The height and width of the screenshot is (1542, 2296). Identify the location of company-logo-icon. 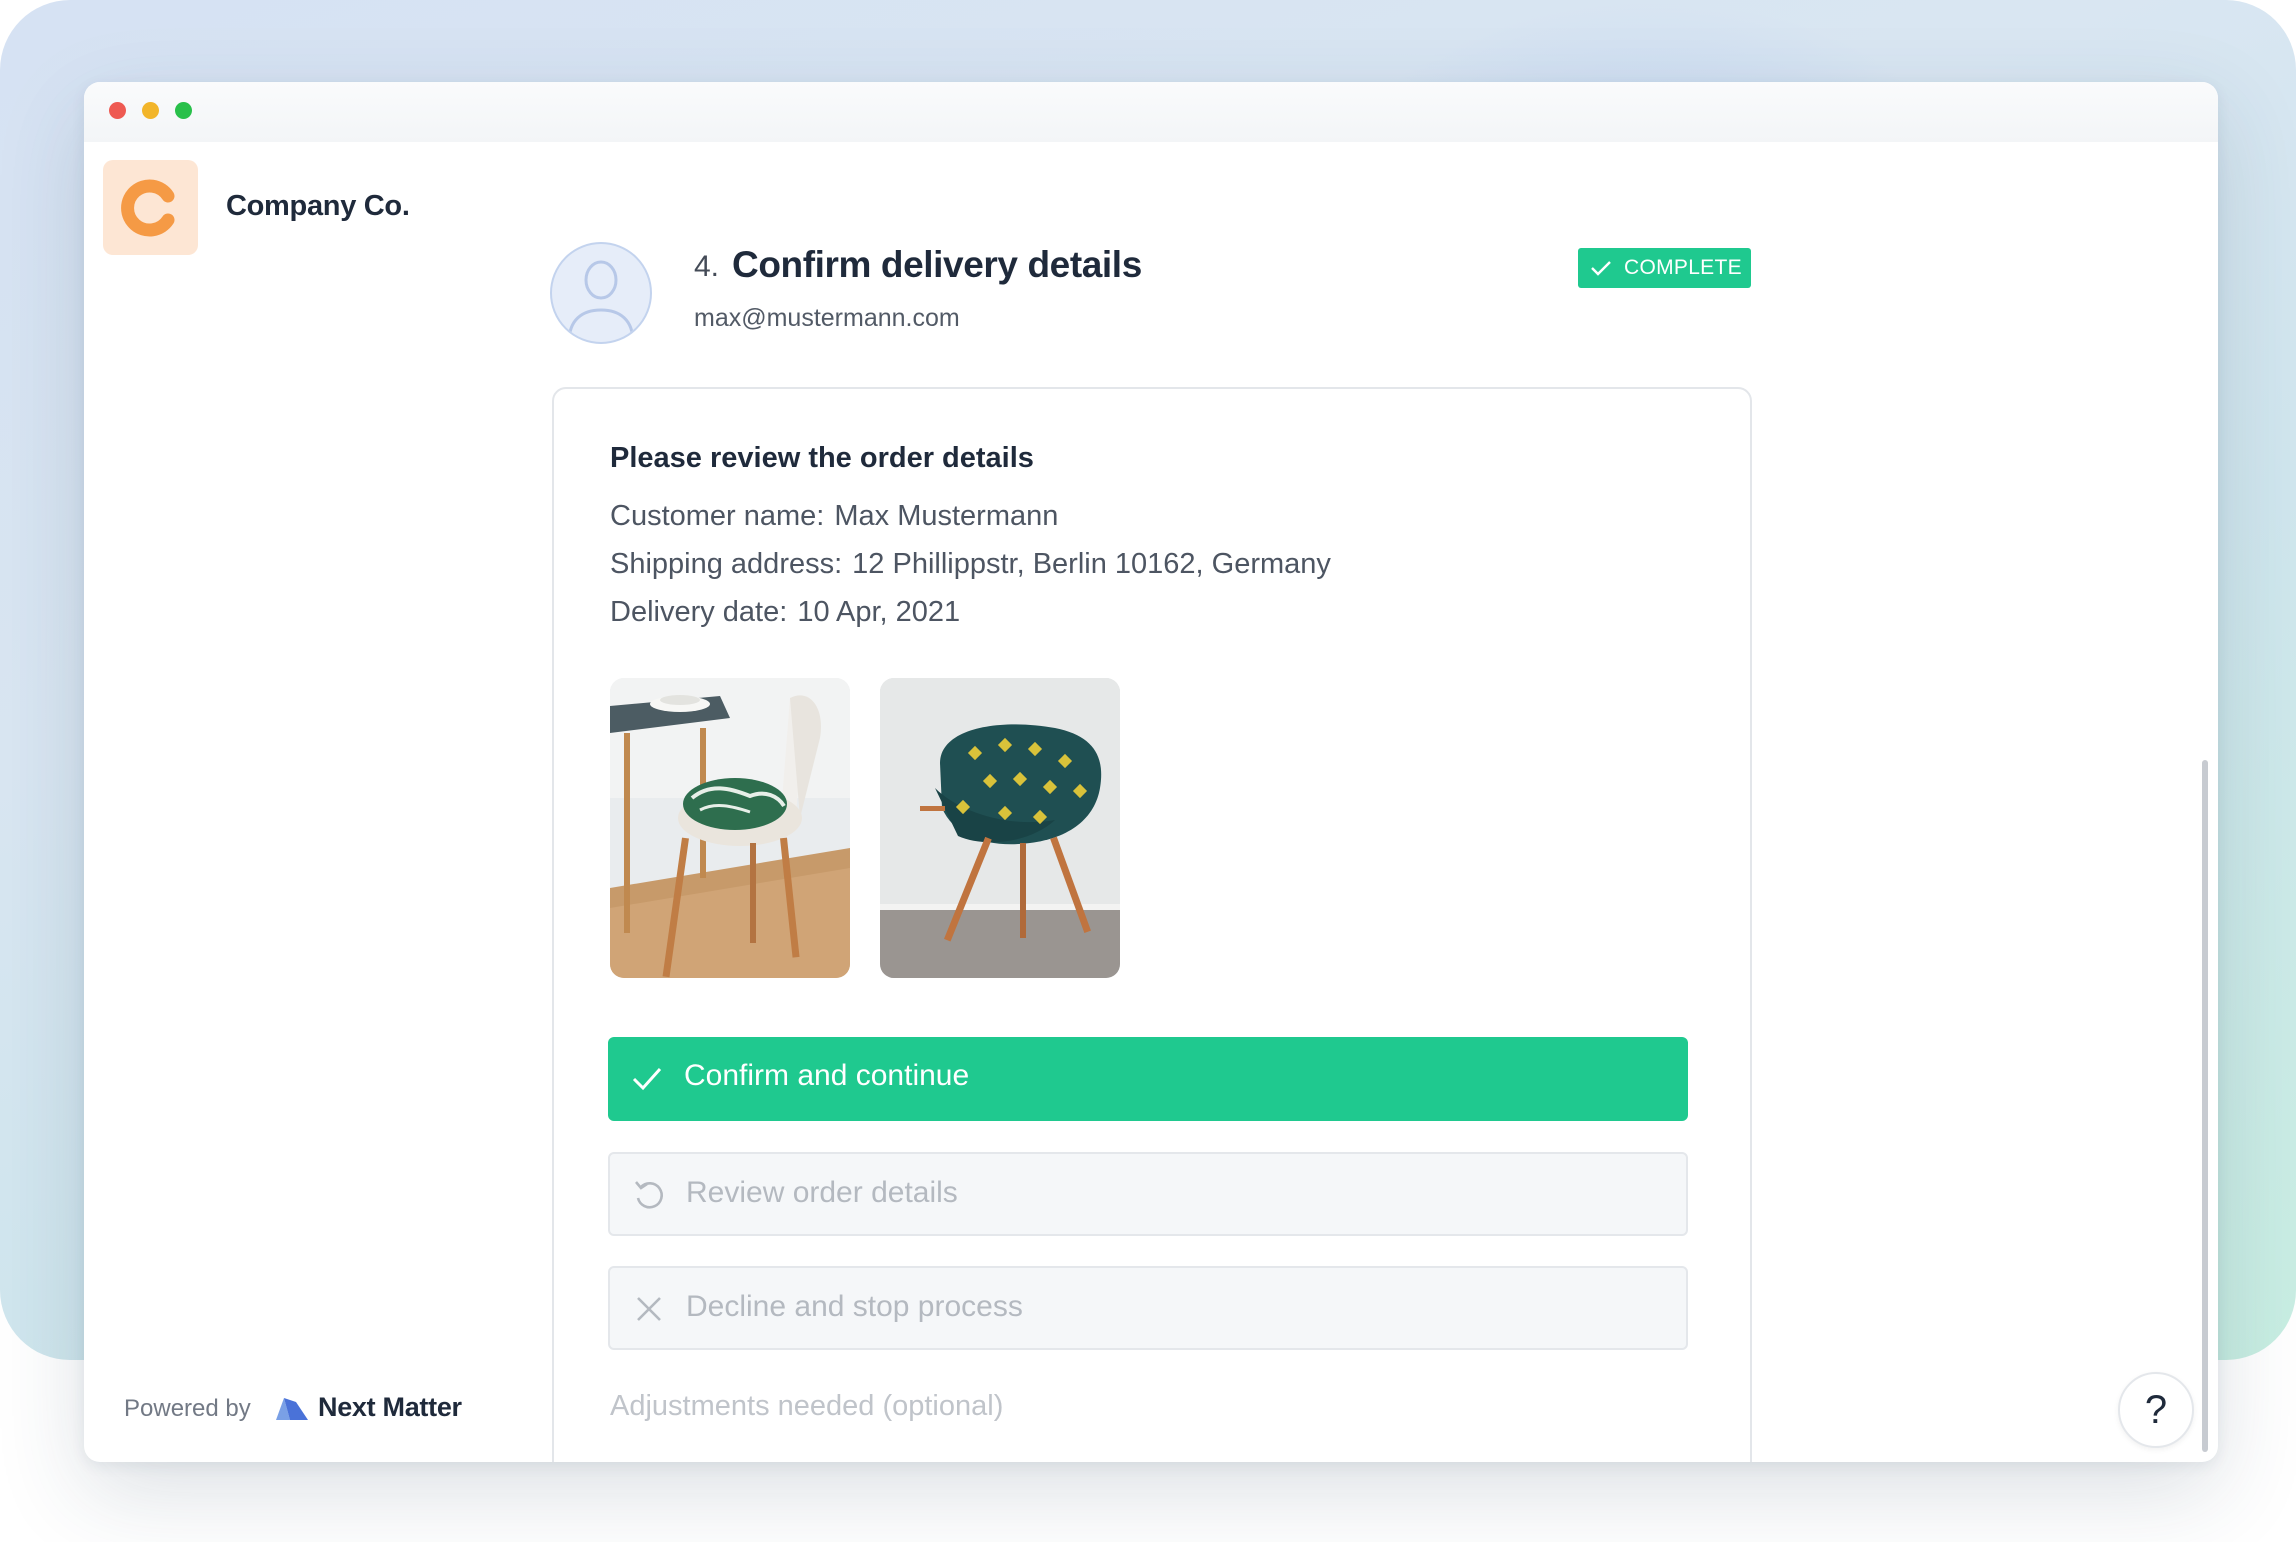
(148, 208).